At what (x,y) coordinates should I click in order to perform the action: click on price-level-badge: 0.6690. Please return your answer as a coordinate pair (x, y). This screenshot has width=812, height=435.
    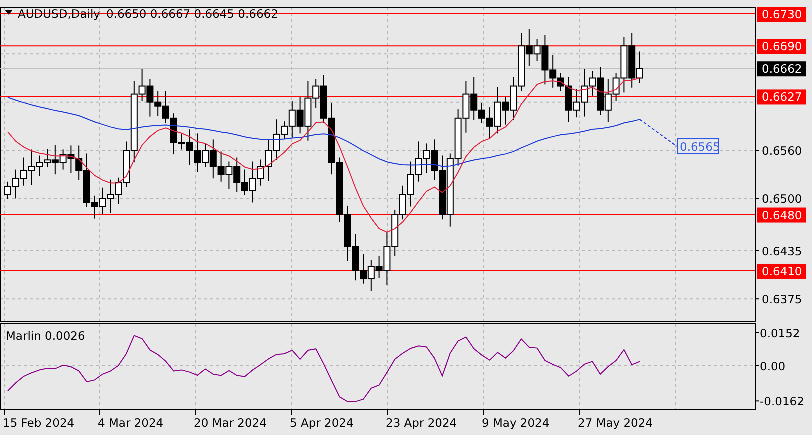
    Looking at the image, I should click on (781, 46).